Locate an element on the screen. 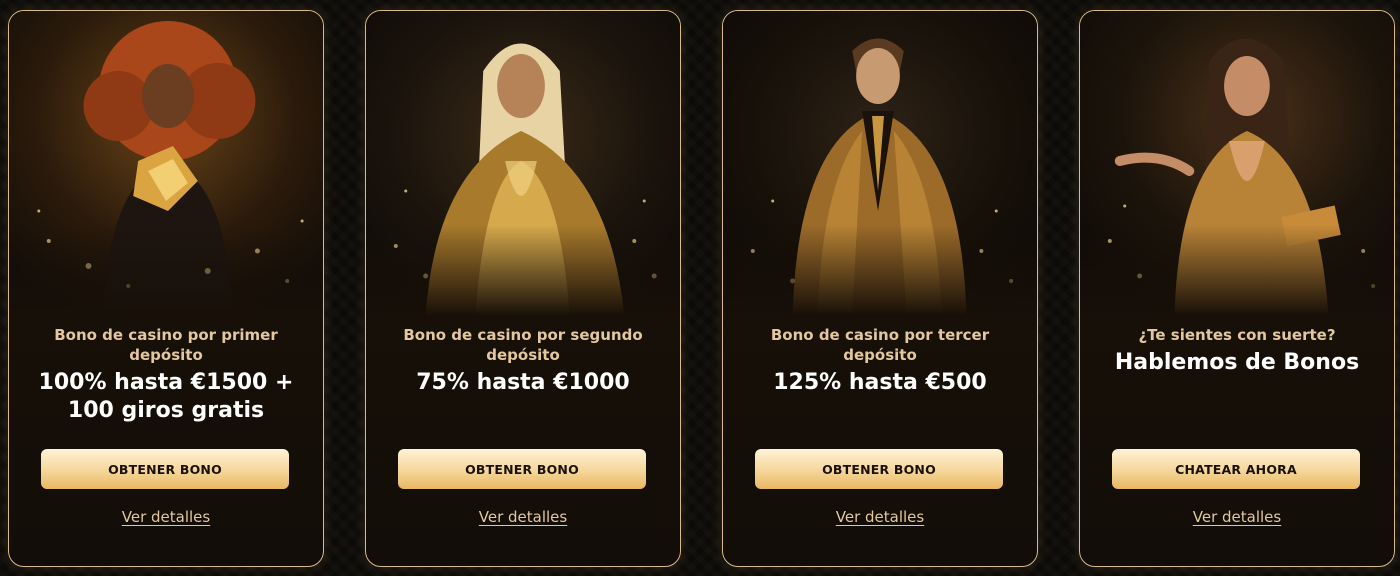 The image size is (1400, 576). card-headline: 75% hasta €1000 is located at coordinates (523, 382).